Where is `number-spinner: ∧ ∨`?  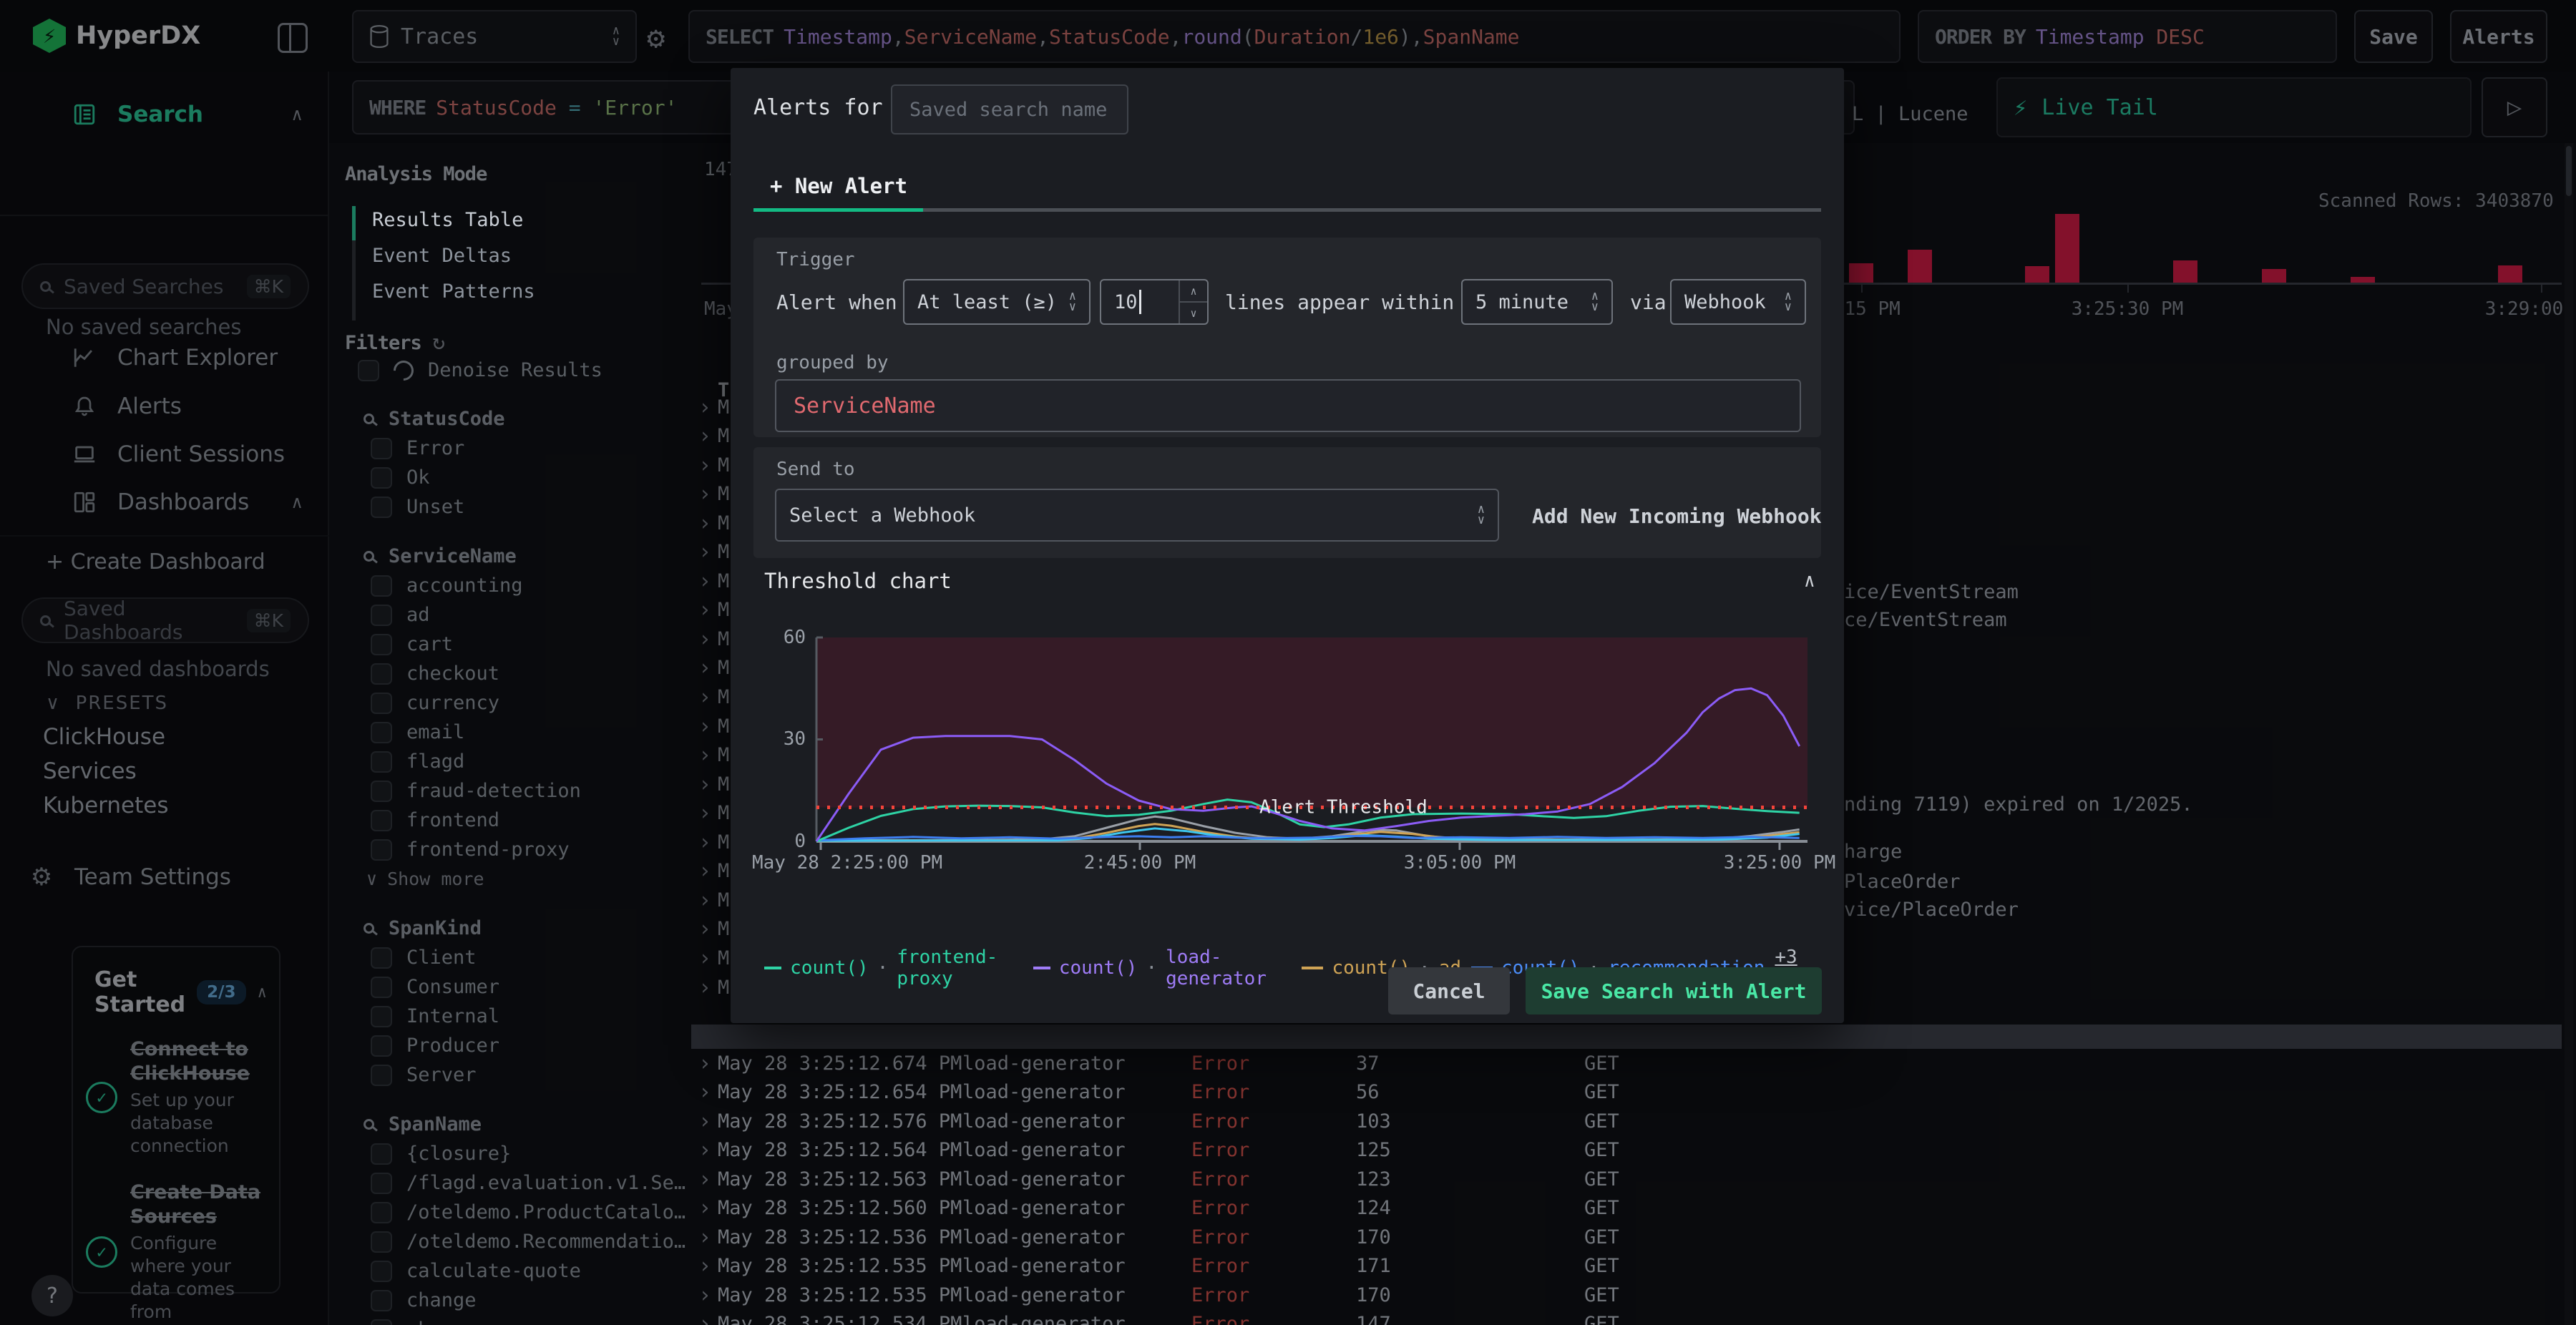
number-spinner: ∧ ∨ is located at coordinates (1193, 302).